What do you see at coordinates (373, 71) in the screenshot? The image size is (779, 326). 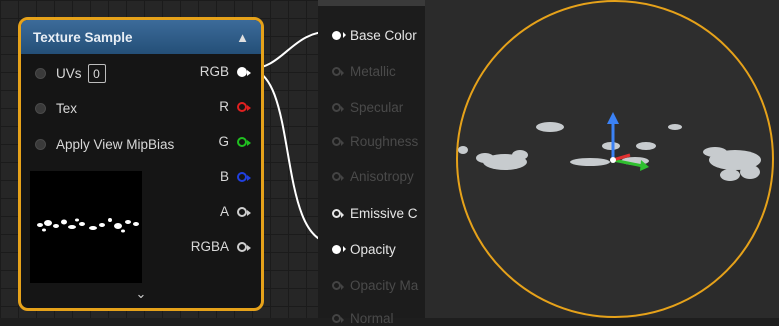 I see `pin-label: Metallic` at bounding box center [373, 71].